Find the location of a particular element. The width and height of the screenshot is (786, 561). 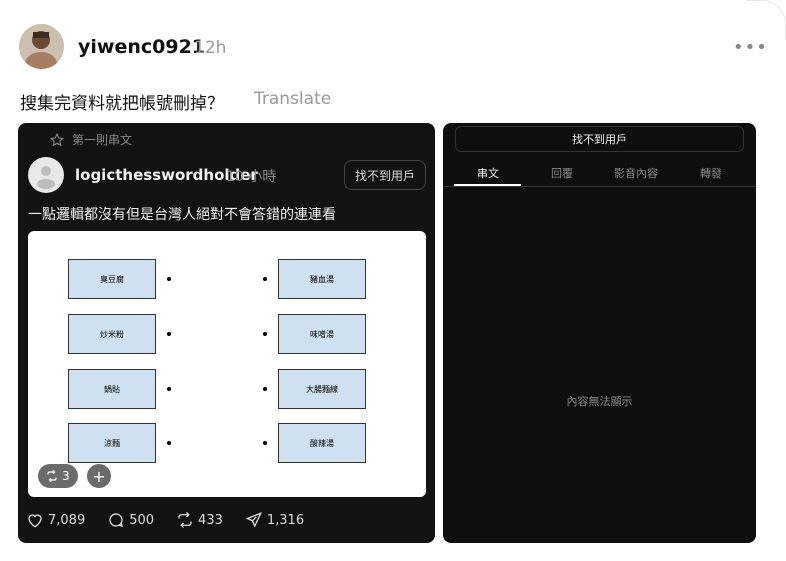

empty-content-text: 內容無法顯示 is located at coordinates (599, 401).